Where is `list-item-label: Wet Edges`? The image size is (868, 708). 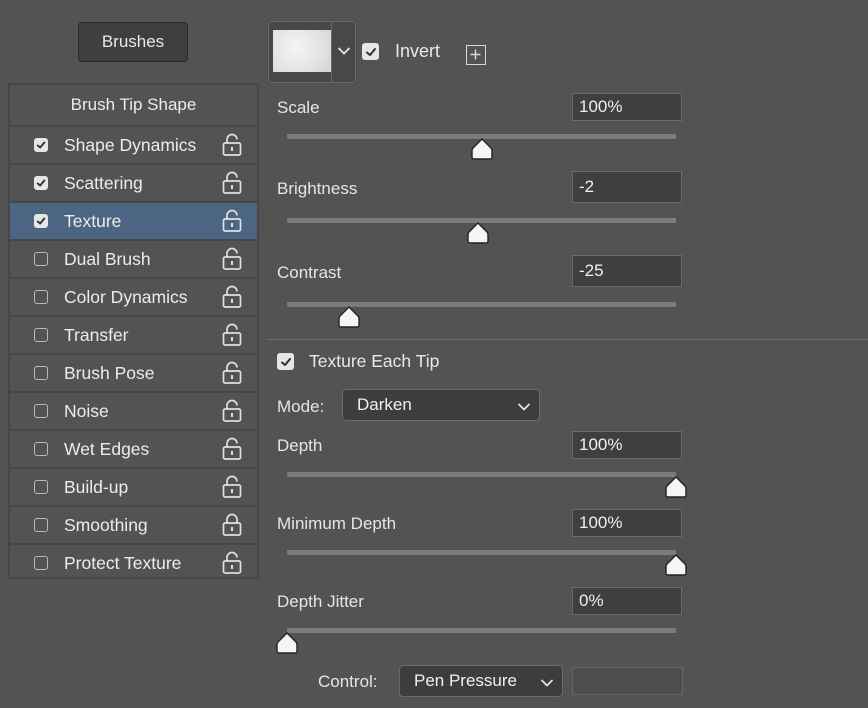
list-item-label: Wet Edges is located at coordinates (107, 448).